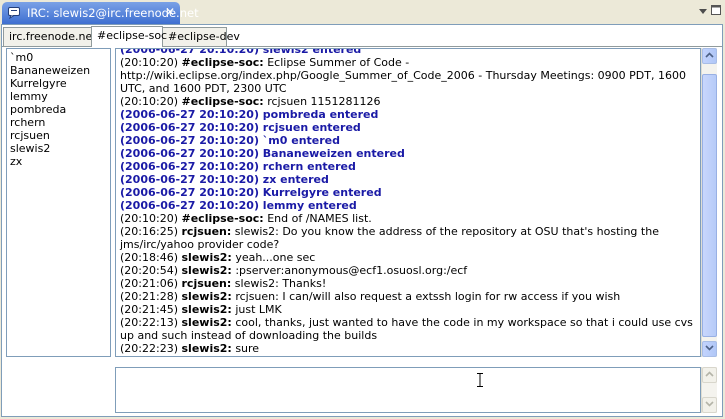 The image size is (725, 419). Describe the element at coordinates (408, 257) in the screenshot. I see `chat-message: (20:18:46) slewis2: yeah...one sec` at that location.